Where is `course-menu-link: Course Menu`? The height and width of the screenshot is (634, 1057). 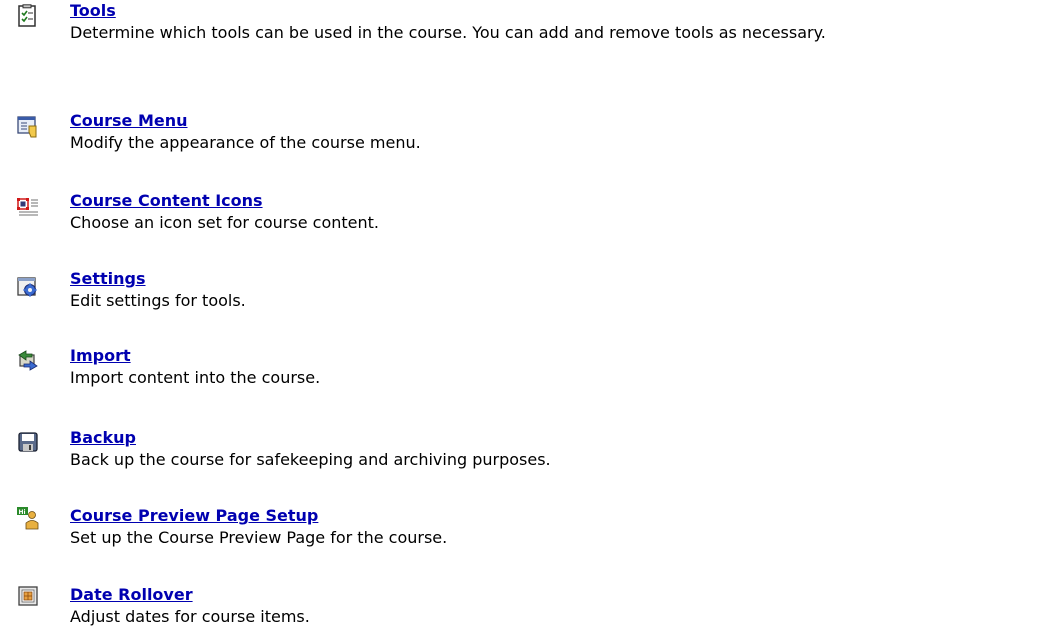 course-menu-link: Course Menu is located at coordinates (129, 121).